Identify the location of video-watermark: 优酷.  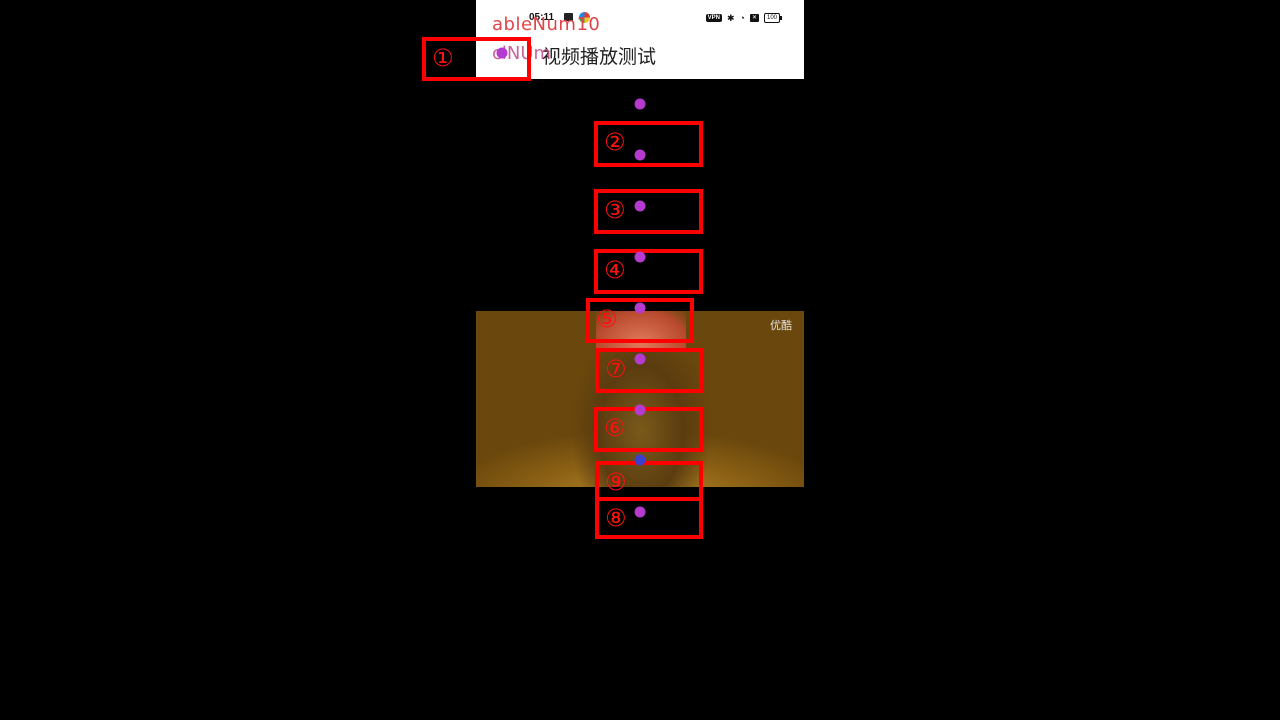
(781, 325).